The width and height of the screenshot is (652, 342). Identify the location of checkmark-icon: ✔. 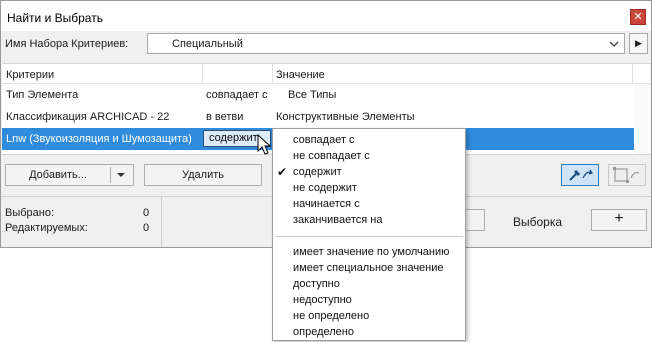
(282, 172).